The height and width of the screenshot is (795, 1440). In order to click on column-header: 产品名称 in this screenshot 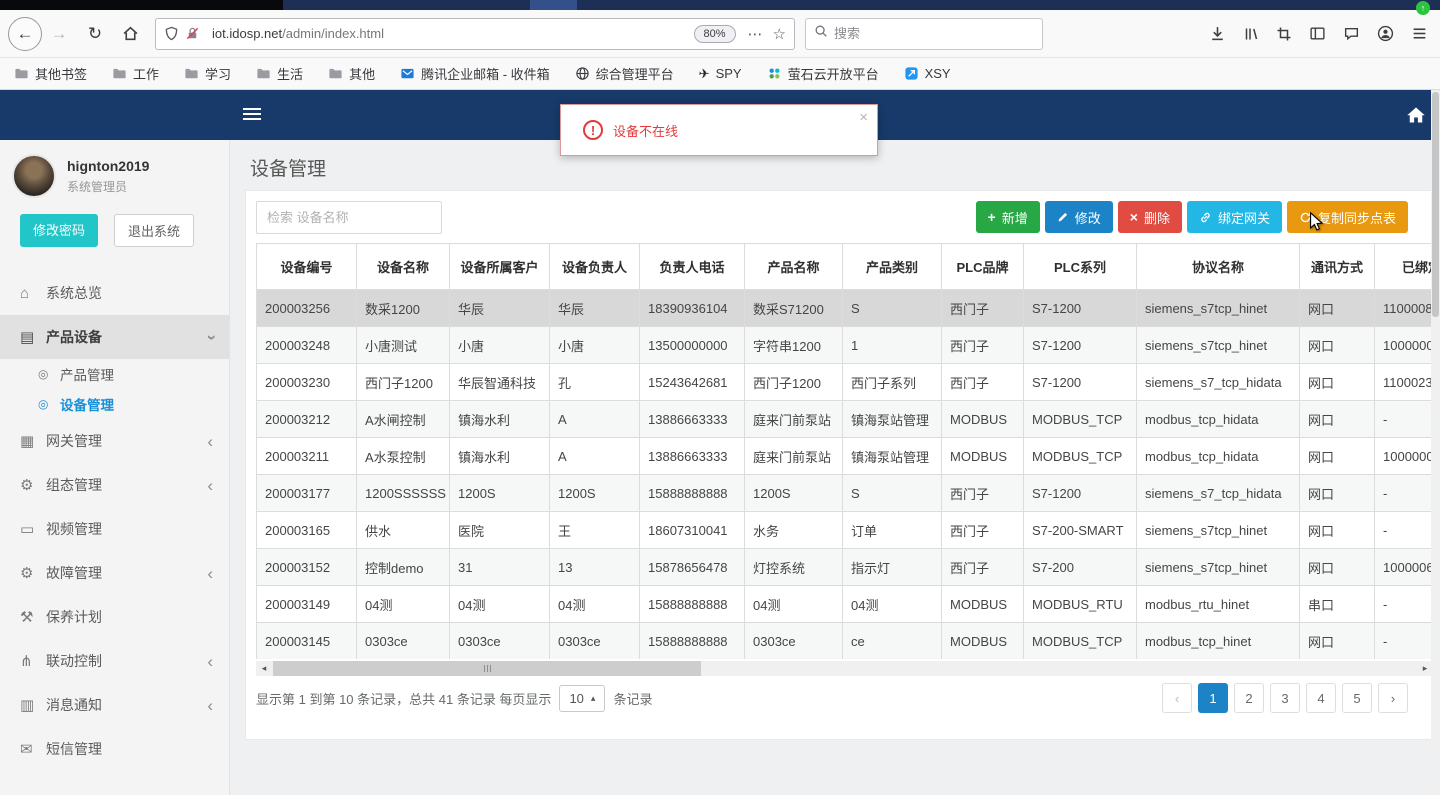, I will do `click(793, 266)`.